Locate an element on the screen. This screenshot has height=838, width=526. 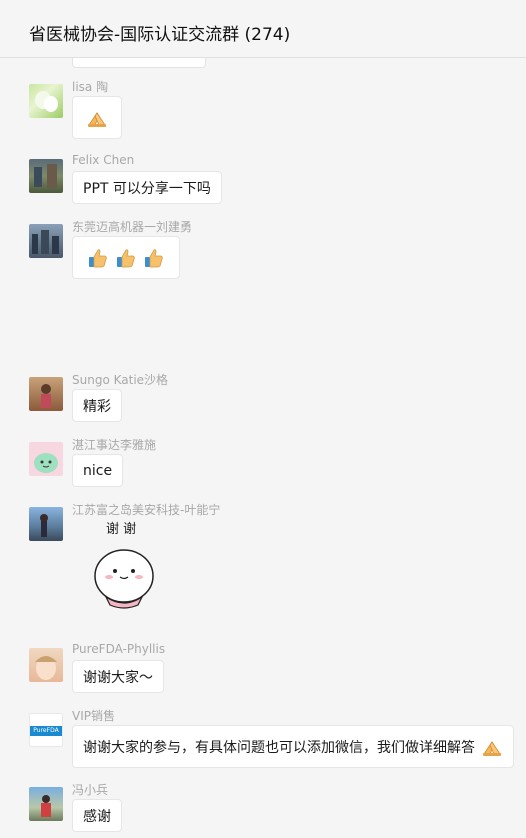
sender-name: lisa 陶 is located at coordinates (90, 87).